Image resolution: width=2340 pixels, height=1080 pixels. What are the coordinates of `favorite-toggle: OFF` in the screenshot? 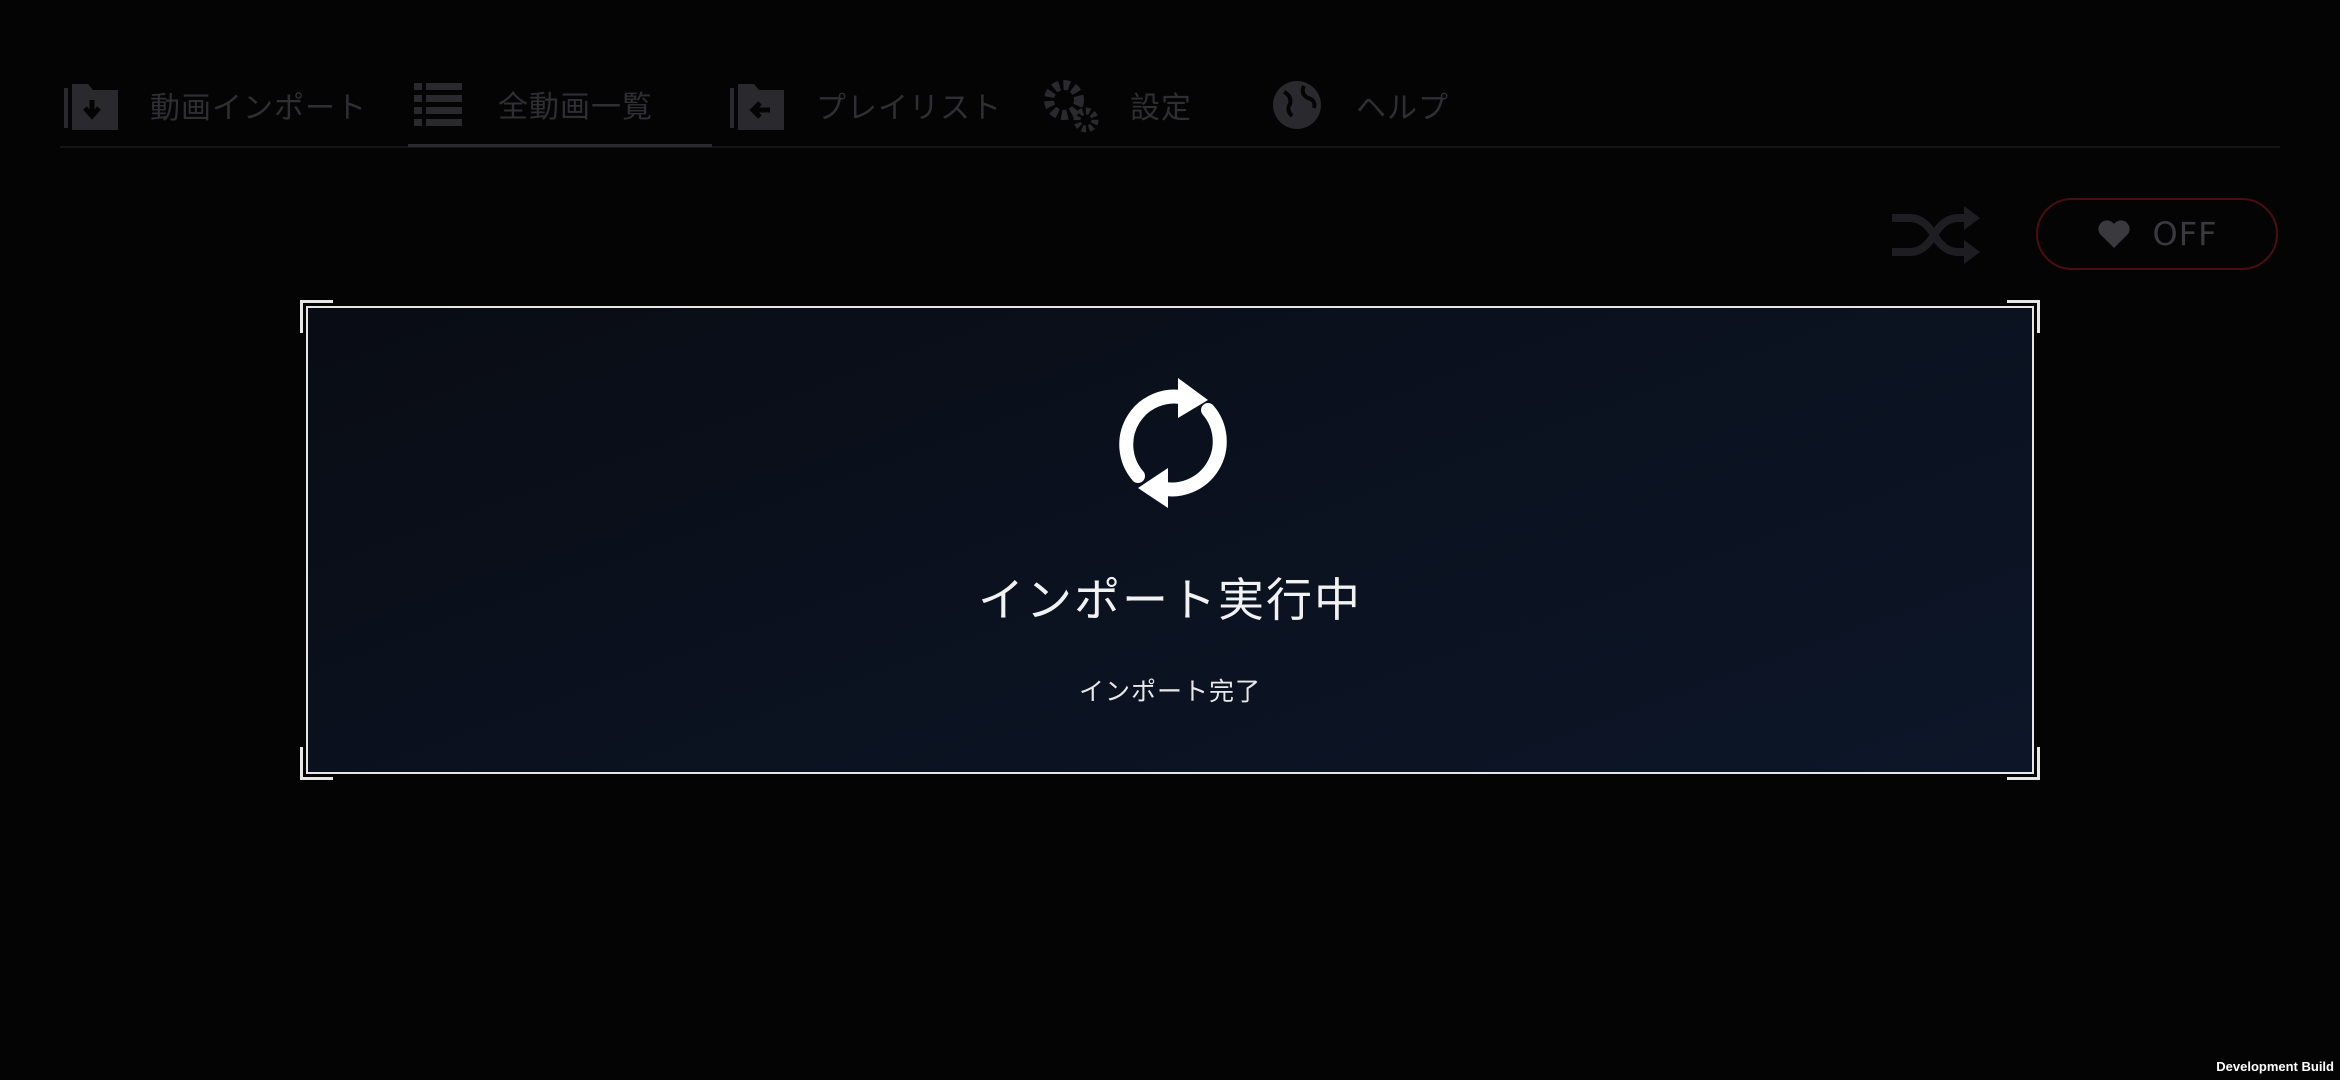 It's located at (2157, 234).